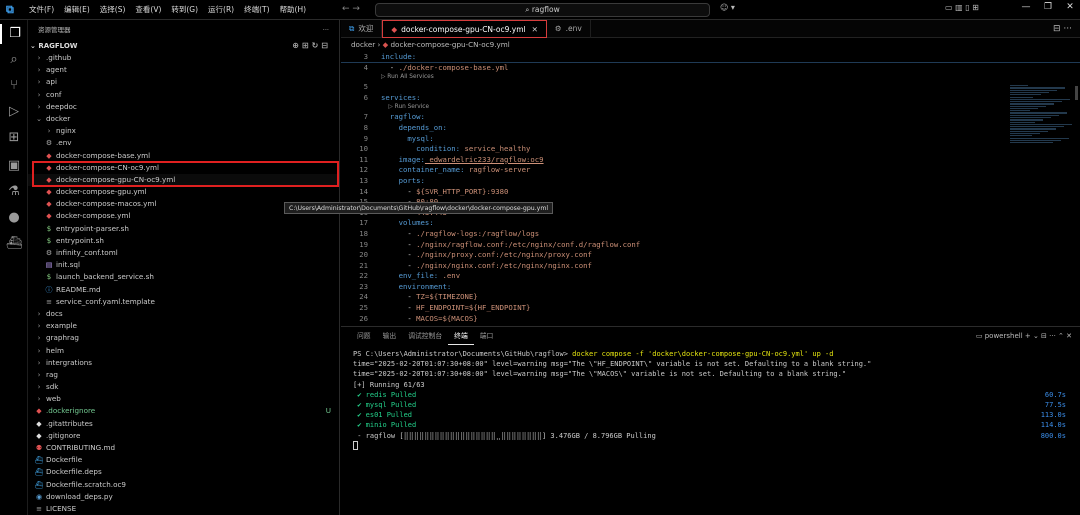 Image resolution: width=1080 pixels, height=515 pixels. What do you see at coordinates (183, 107) in the screenshot?
I see `file-tree-item: › deepdoc` at bounding box center [183, 107].